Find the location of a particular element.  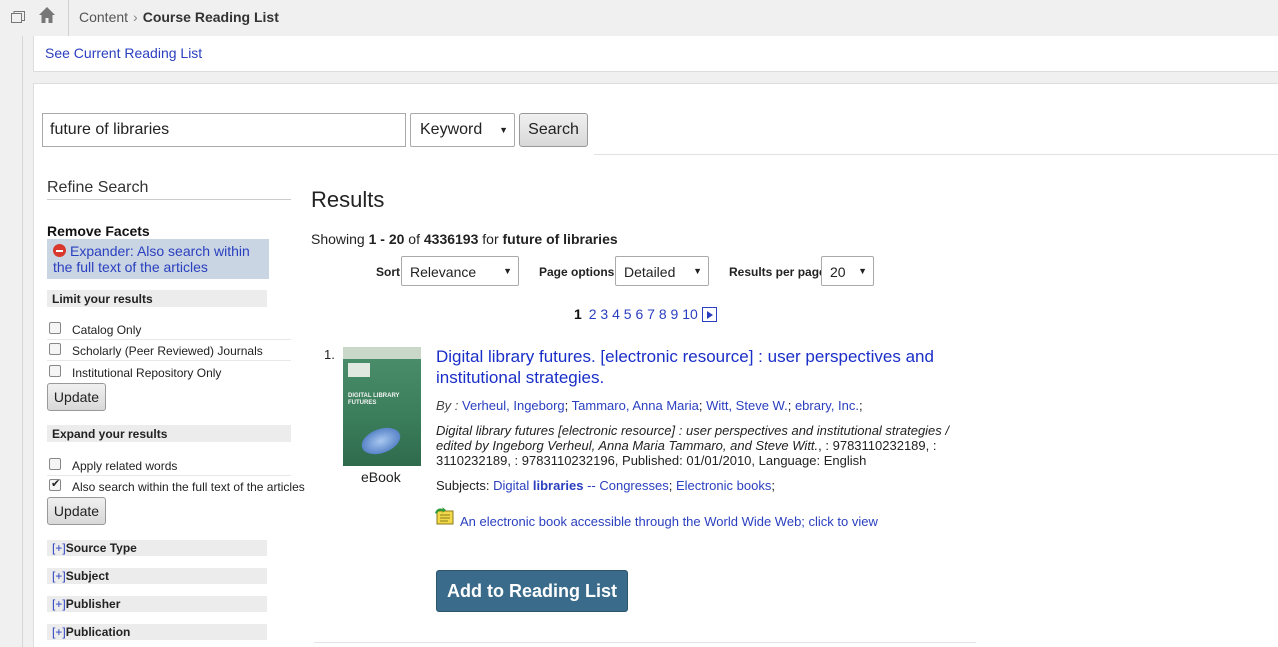

search-type-select: Keyword ▼ is located at coordinates (462, 130).